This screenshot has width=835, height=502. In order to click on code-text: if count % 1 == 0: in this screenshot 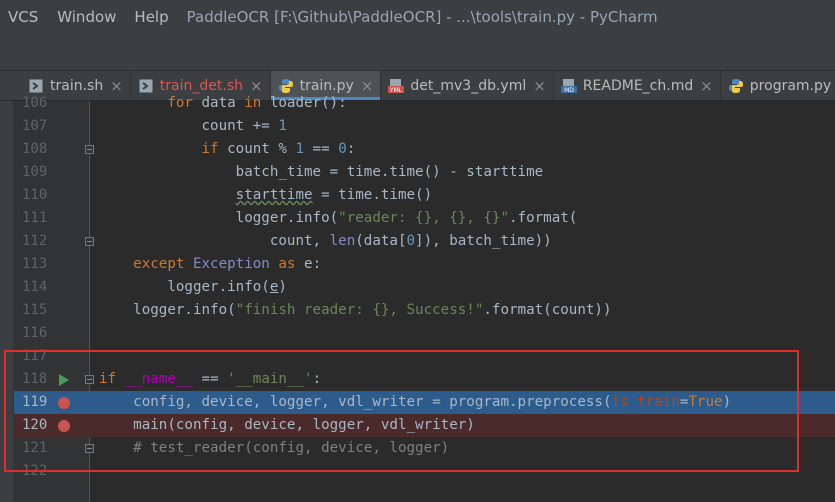, I will do `click(278, 149)`.